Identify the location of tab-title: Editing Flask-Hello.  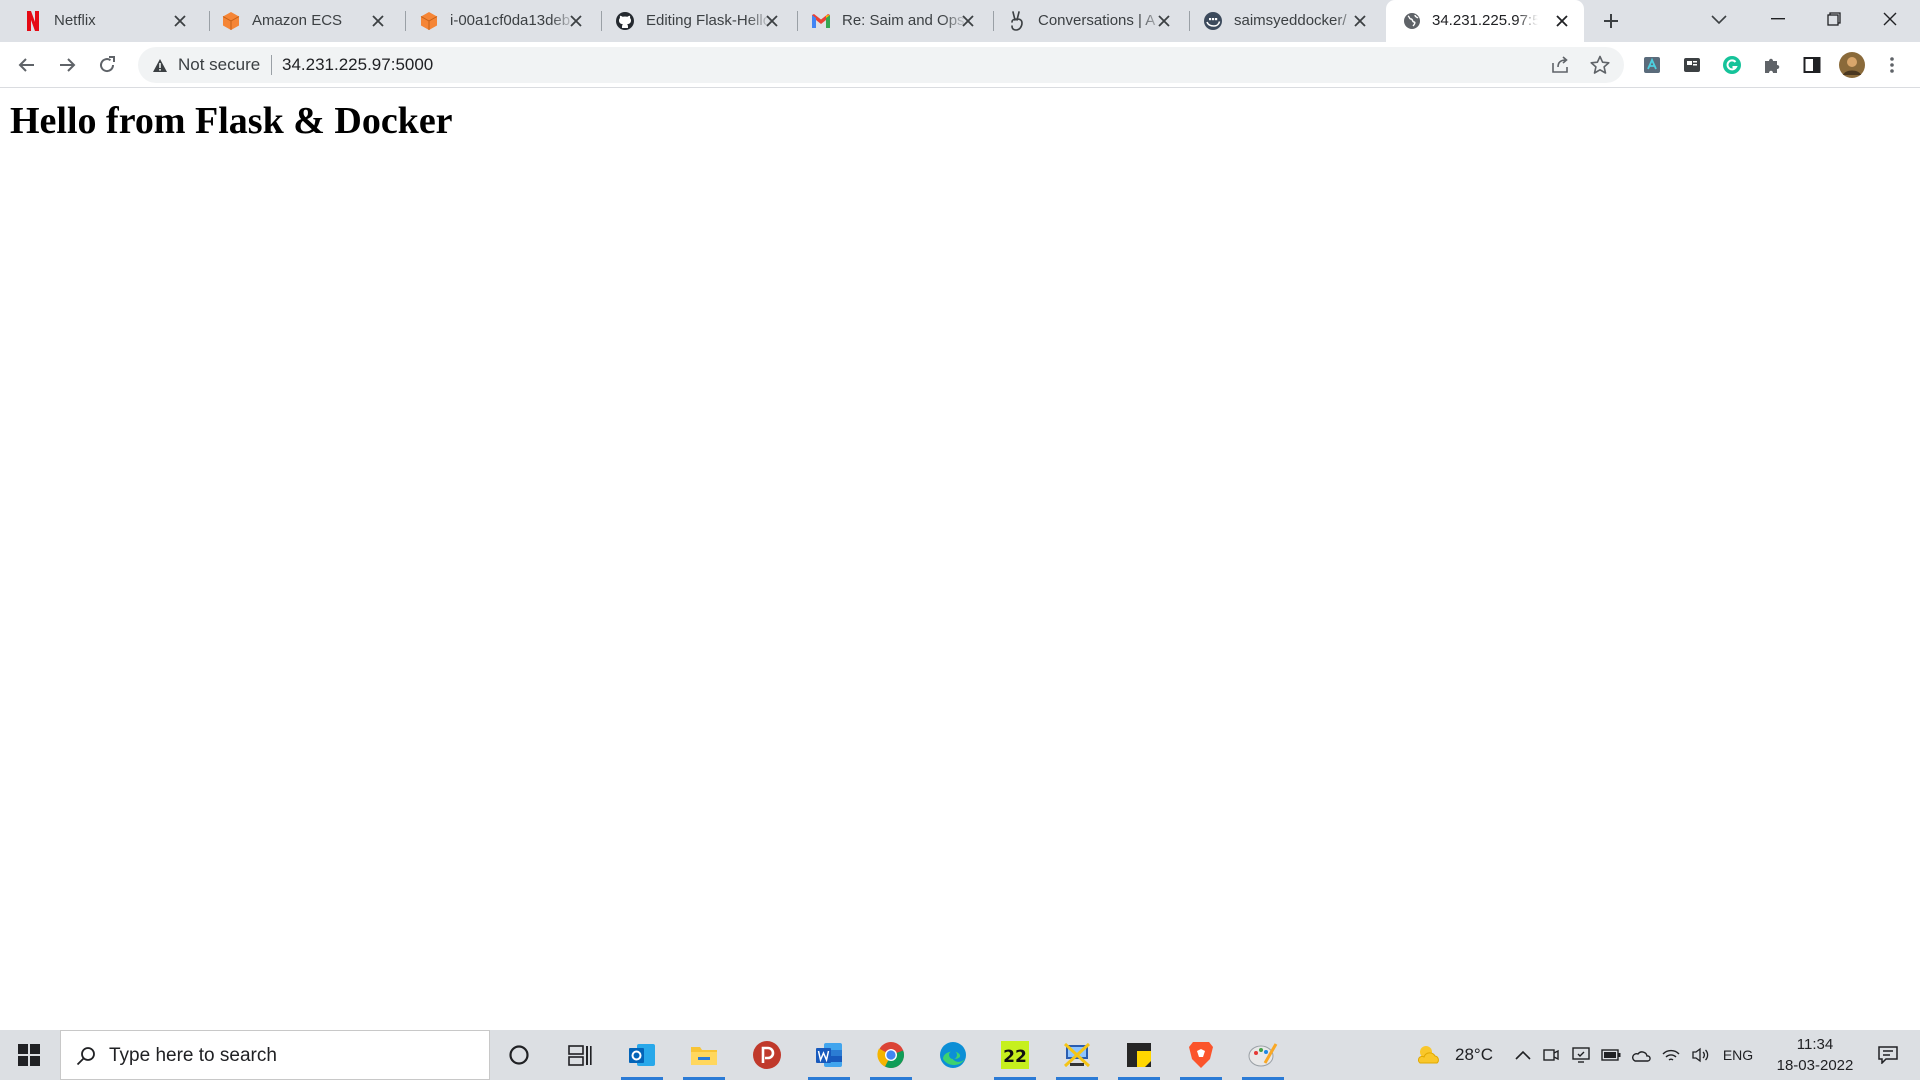
(709, 20).